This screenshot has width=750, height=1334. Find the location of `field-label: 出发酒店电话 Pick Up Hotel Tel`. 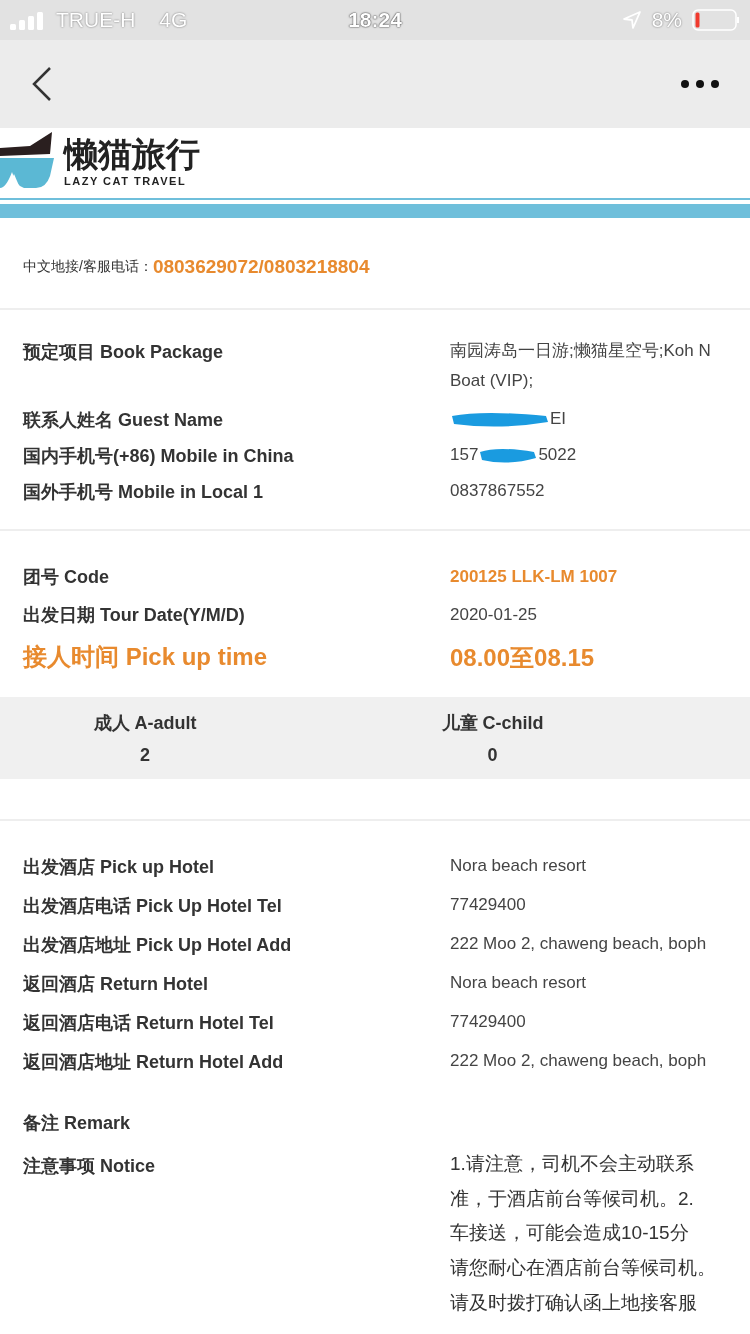

field-label: 出发酒店电话 Pick Up Hotel Tel is located at coordinates (153, 907).